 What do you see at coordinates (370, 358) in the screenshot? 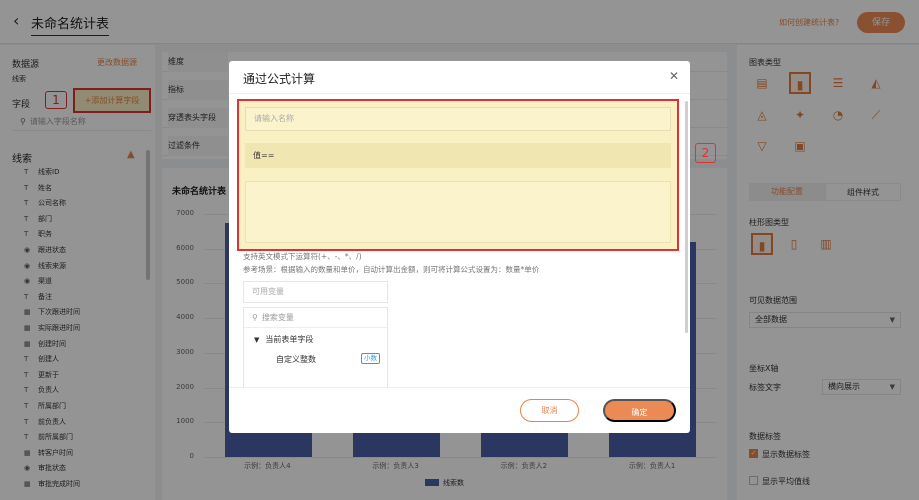
I see `variable-type-tag: 小数` at bounding box center [370, 358].